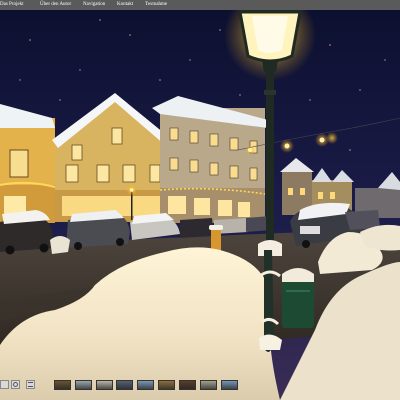  What do you see at coordinates (156, 5) in the screenshot?
I see `nav-link-textnahme: Textnahme` at bounding box center [156, 5].